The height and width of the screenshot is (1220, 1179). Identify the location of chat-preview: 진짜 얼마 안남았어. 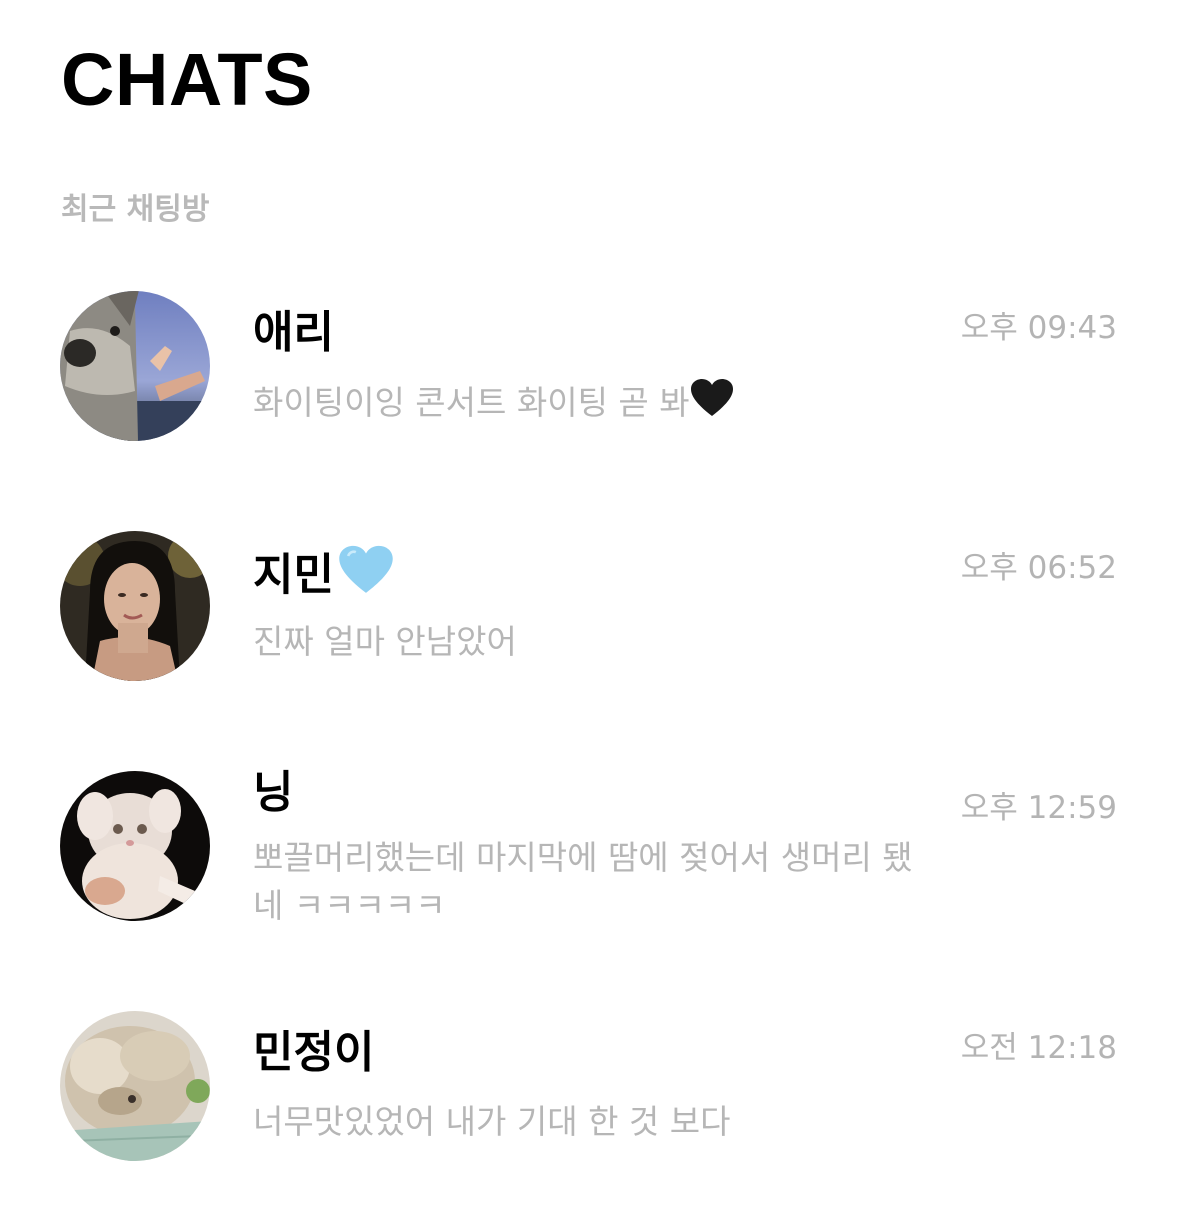
(583, 642).